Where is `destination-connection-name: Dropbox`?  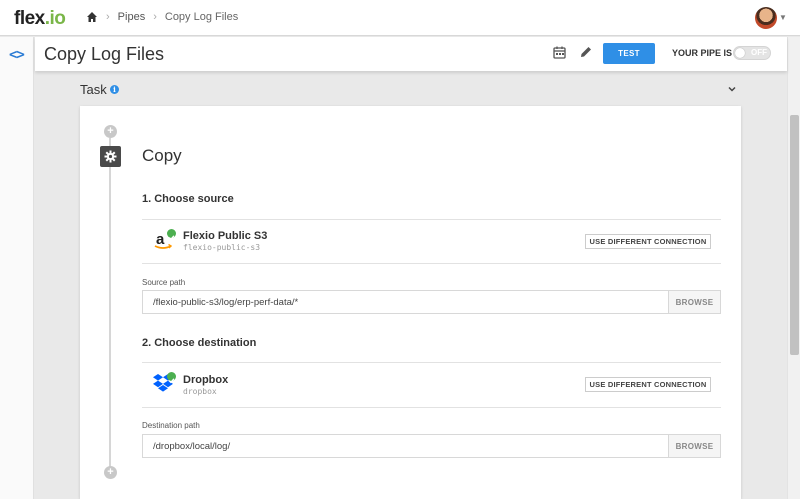
destination-connection-name: Dropbox is located at coordinates (206, 380).